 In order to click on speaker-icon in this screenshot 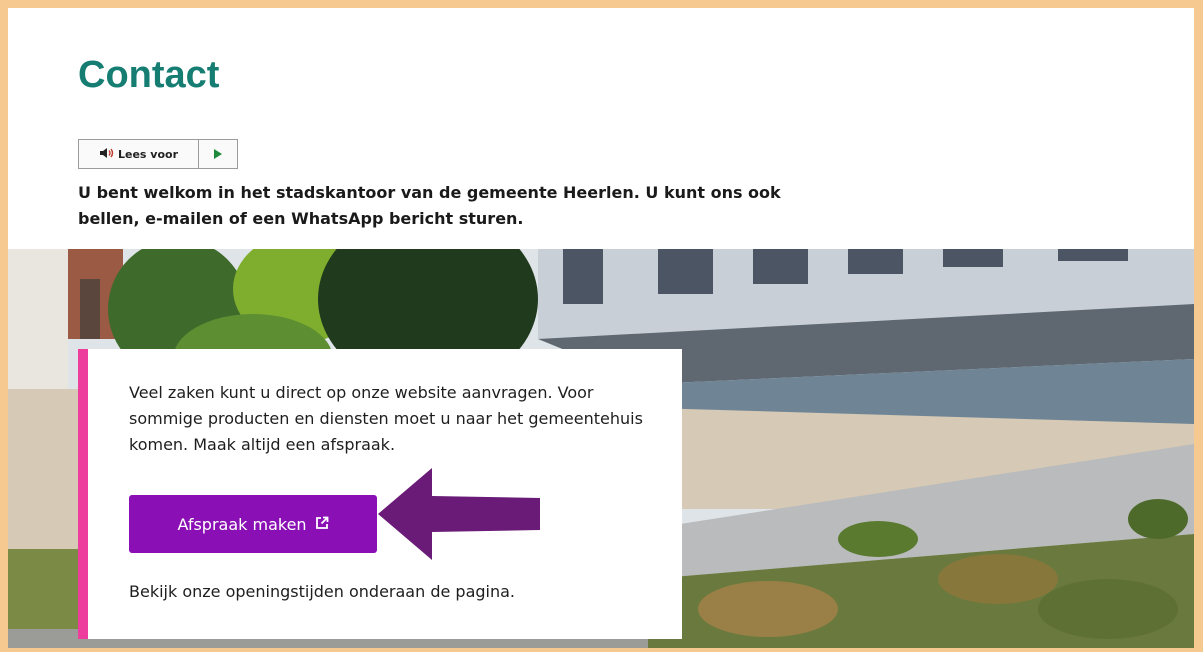, I will do `click(107, 154)`.